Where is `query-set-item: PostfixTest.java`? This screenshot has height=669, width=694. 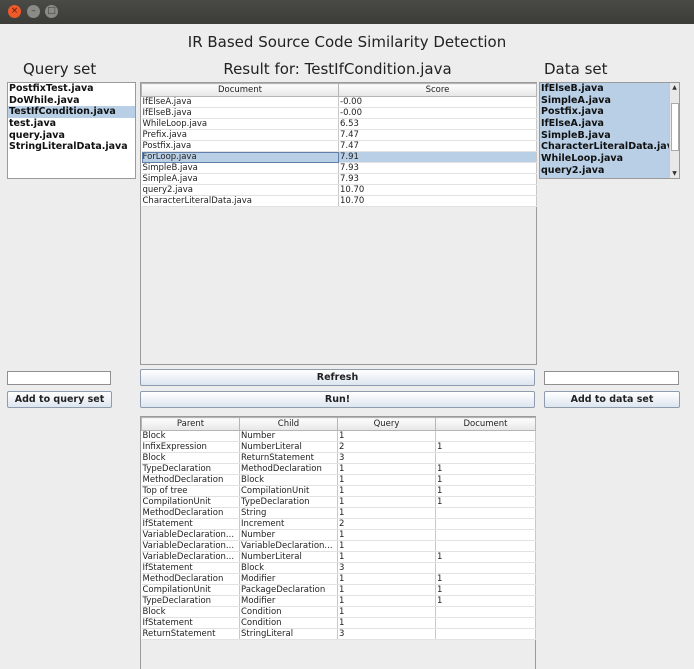
query-set-item: PostfixTest.java is located at coordinates (71, 89).